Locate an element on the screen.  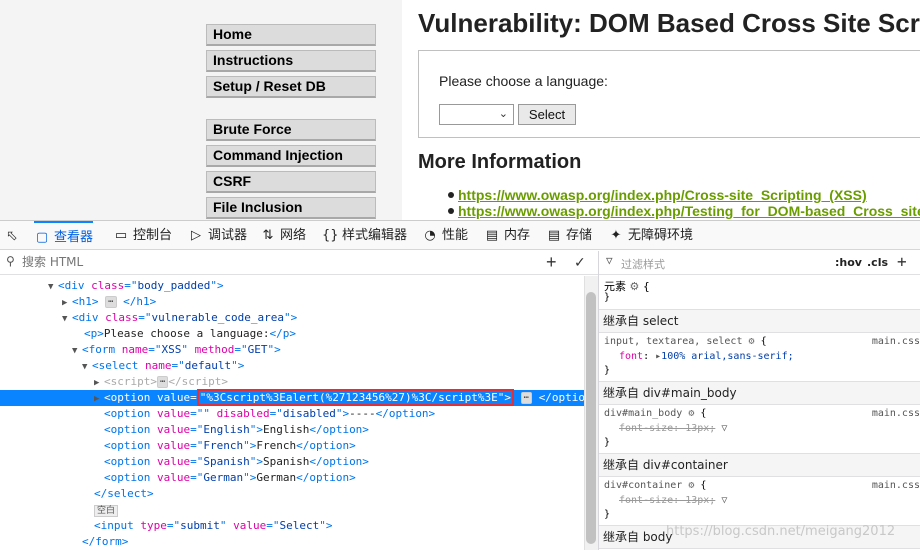
tree-node-form: ▼ <form name="XSS" method="GET"> is located at coordinates (292, 350).